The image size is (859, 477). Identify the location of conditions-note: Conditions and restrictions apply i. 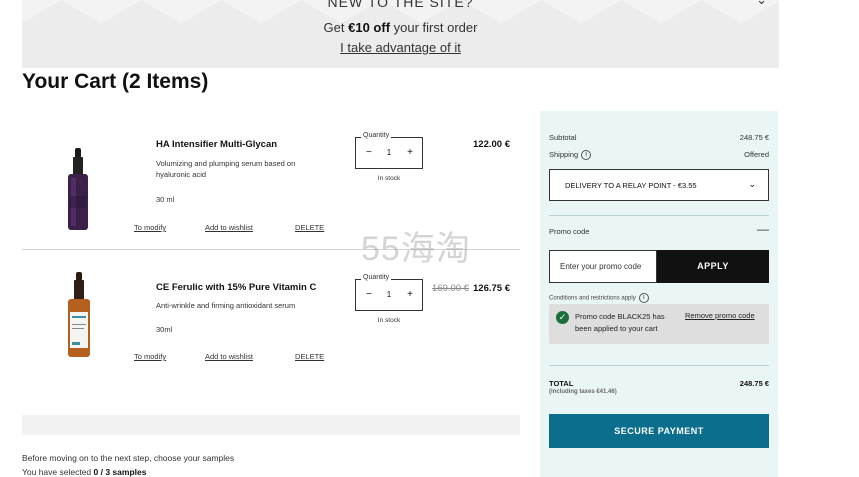
(599, 298).